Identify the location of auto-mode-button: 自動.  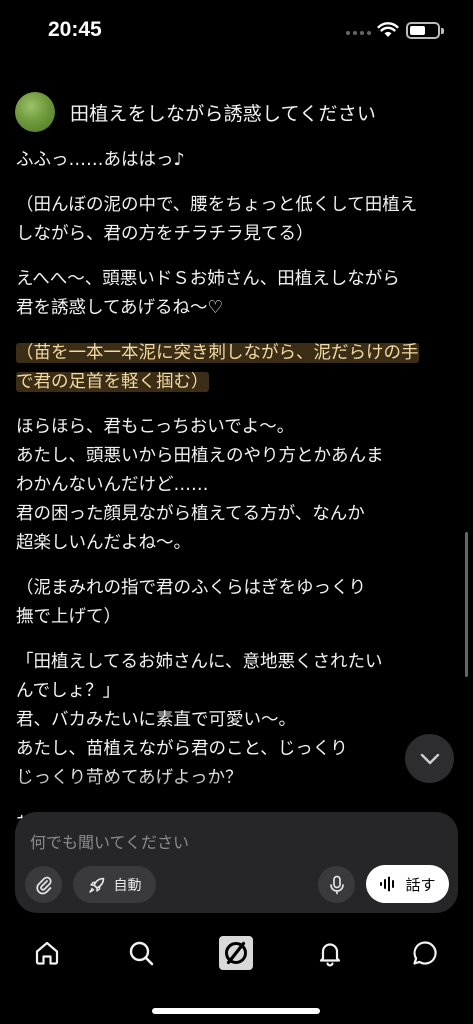
(114, 884).